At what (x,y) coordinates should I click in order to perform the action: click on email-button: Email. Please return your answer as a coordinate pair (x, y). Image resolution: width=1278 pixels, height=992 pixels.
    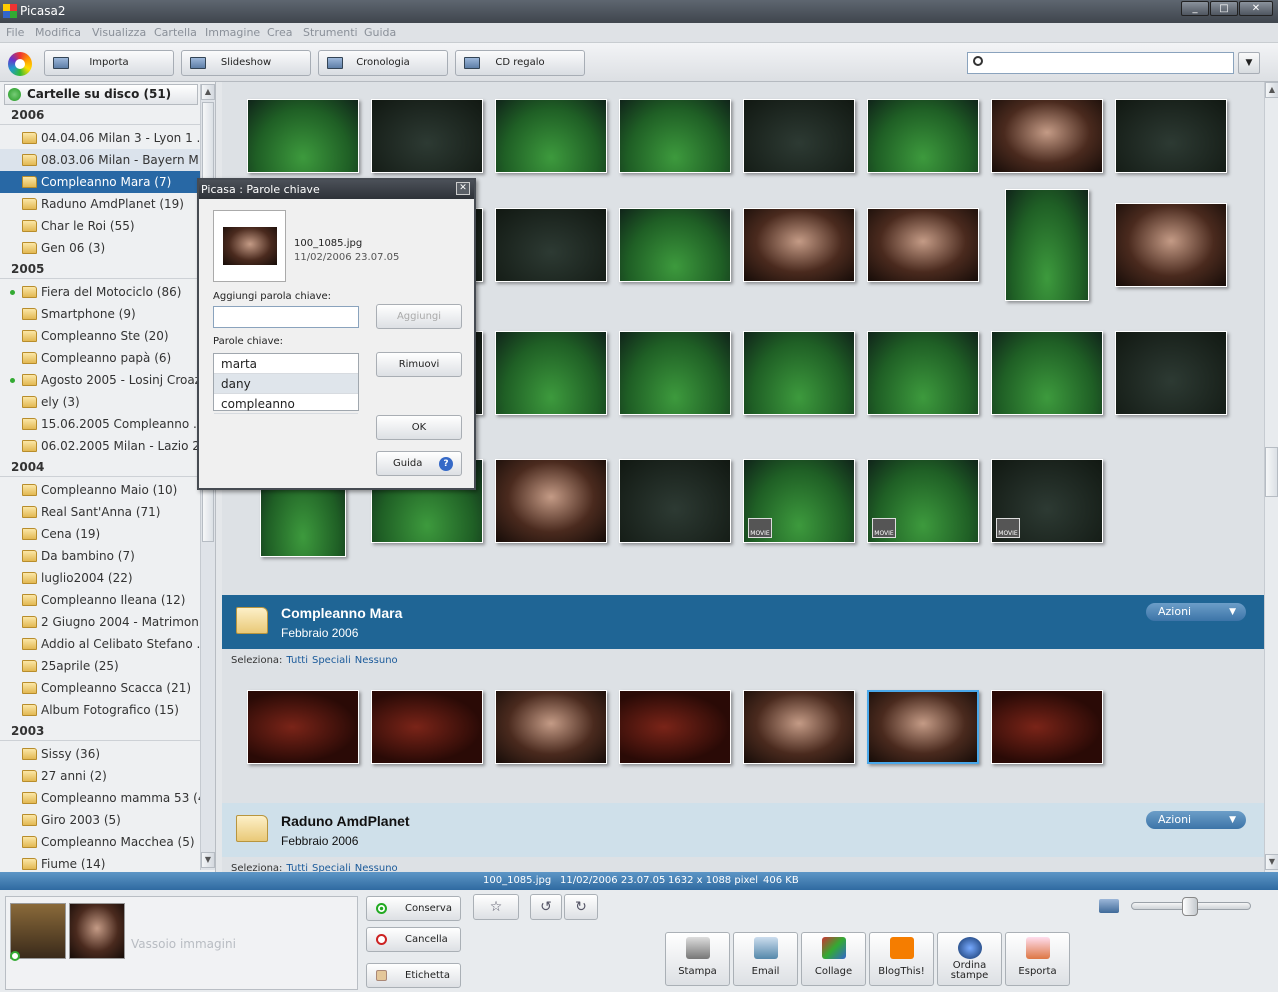
    Looking at the image, I should click on (765, 959).